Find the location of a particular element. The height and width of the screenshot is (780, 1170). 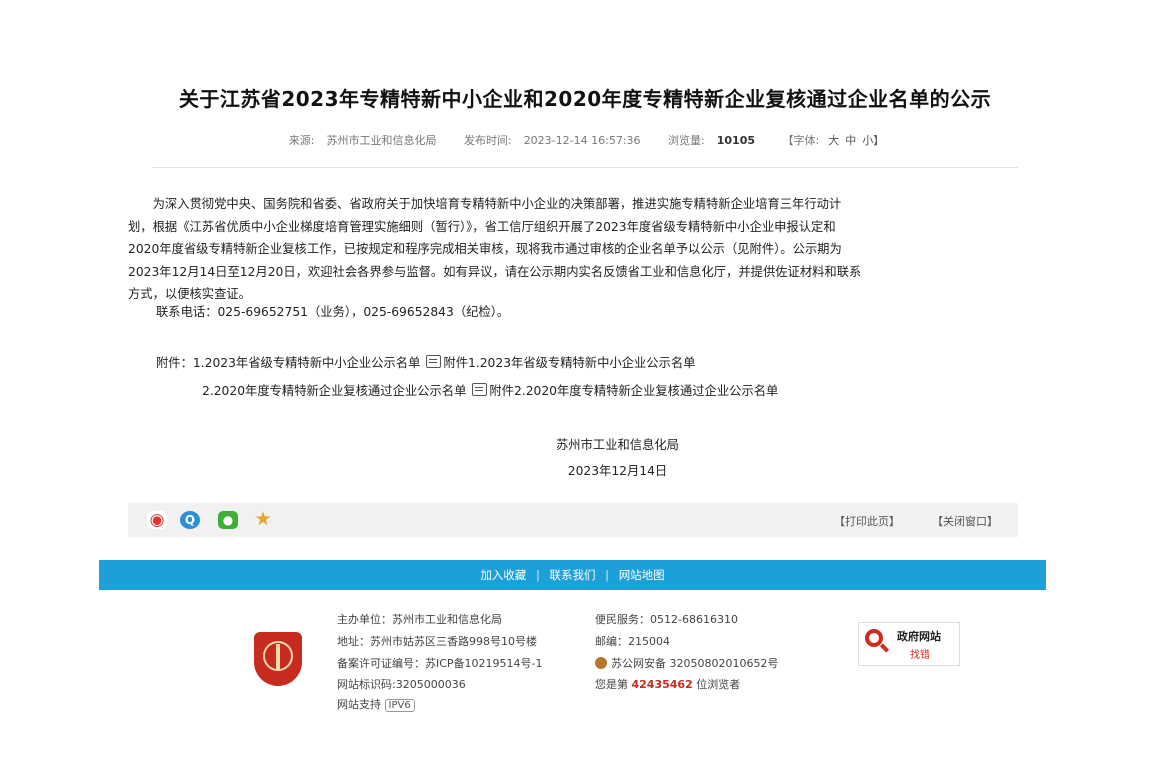

font-large-link: 大 is located at coordinates (833, 140).